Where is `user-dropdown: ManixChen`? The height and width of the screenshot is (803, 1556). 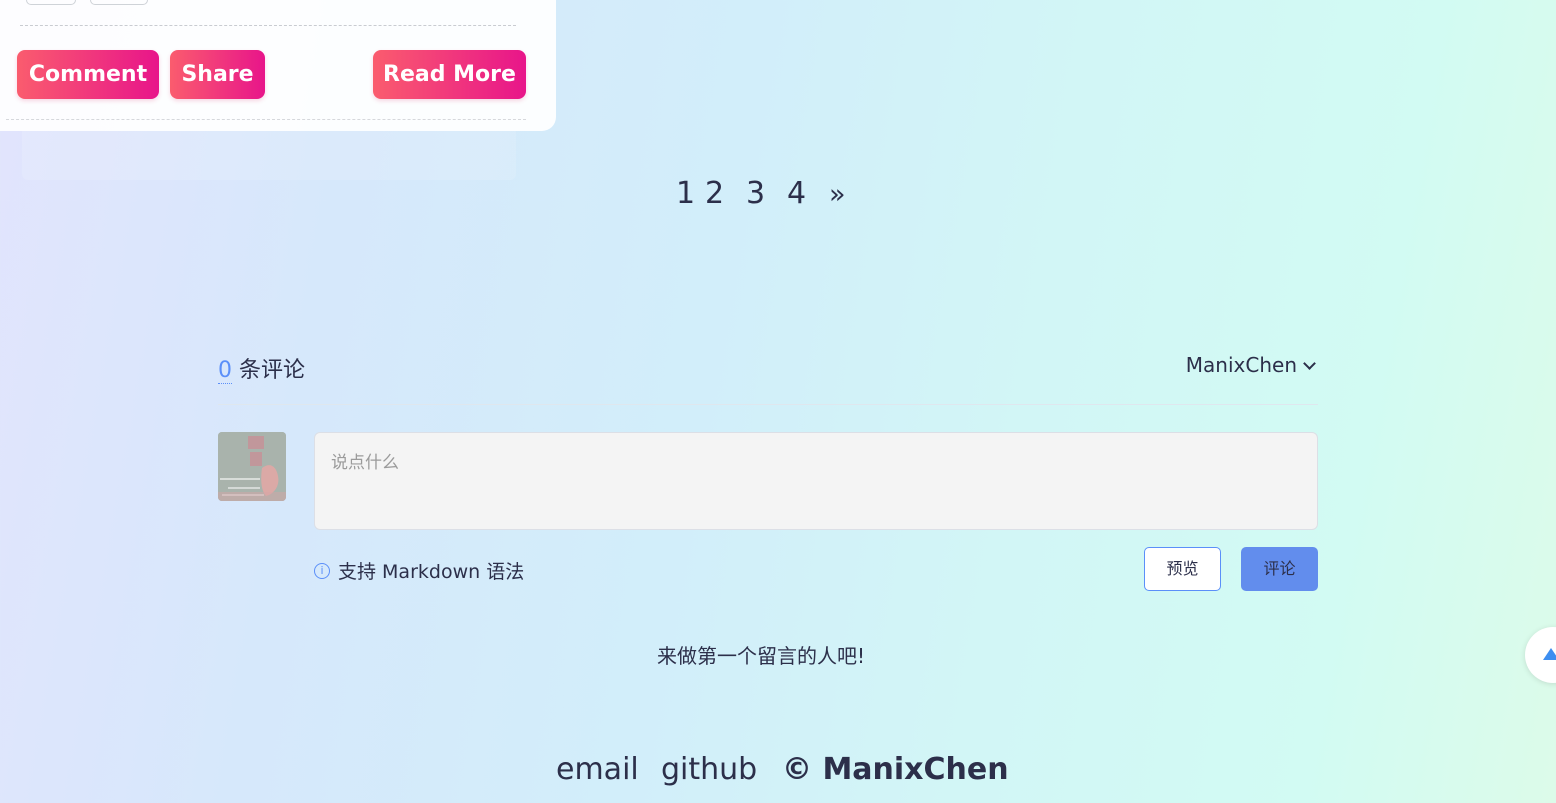 user-dropdown: ManixChen is located at coordinates (1250, 365).